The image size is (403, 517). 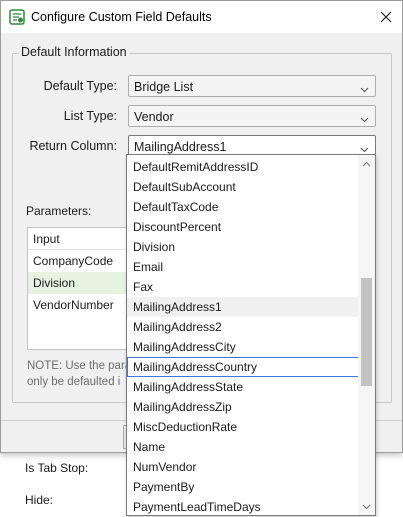 I want to click on return-column-value: MailingAddress1, so click(x=180, y=147).